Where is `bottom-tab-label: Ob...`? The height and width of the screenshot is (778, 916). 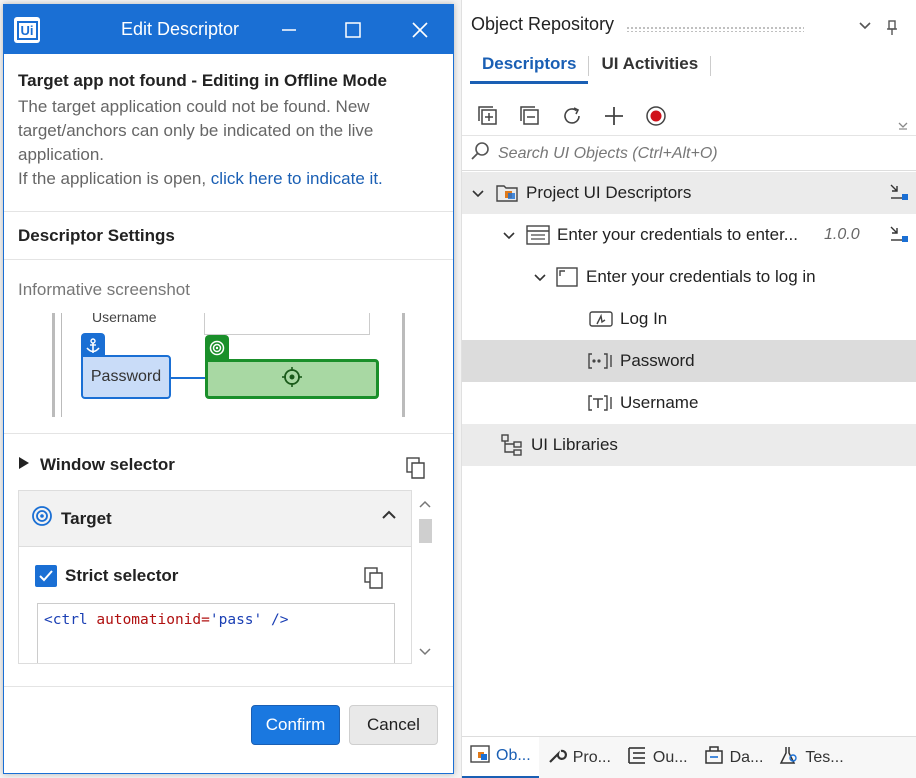 bottom-tab-label: Ob... is located at coordinates (513, 755).